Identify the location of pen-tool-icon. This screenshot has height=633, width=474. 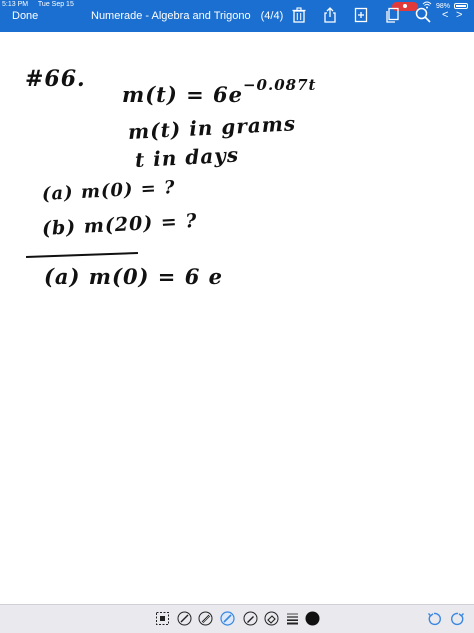
(184, 618).